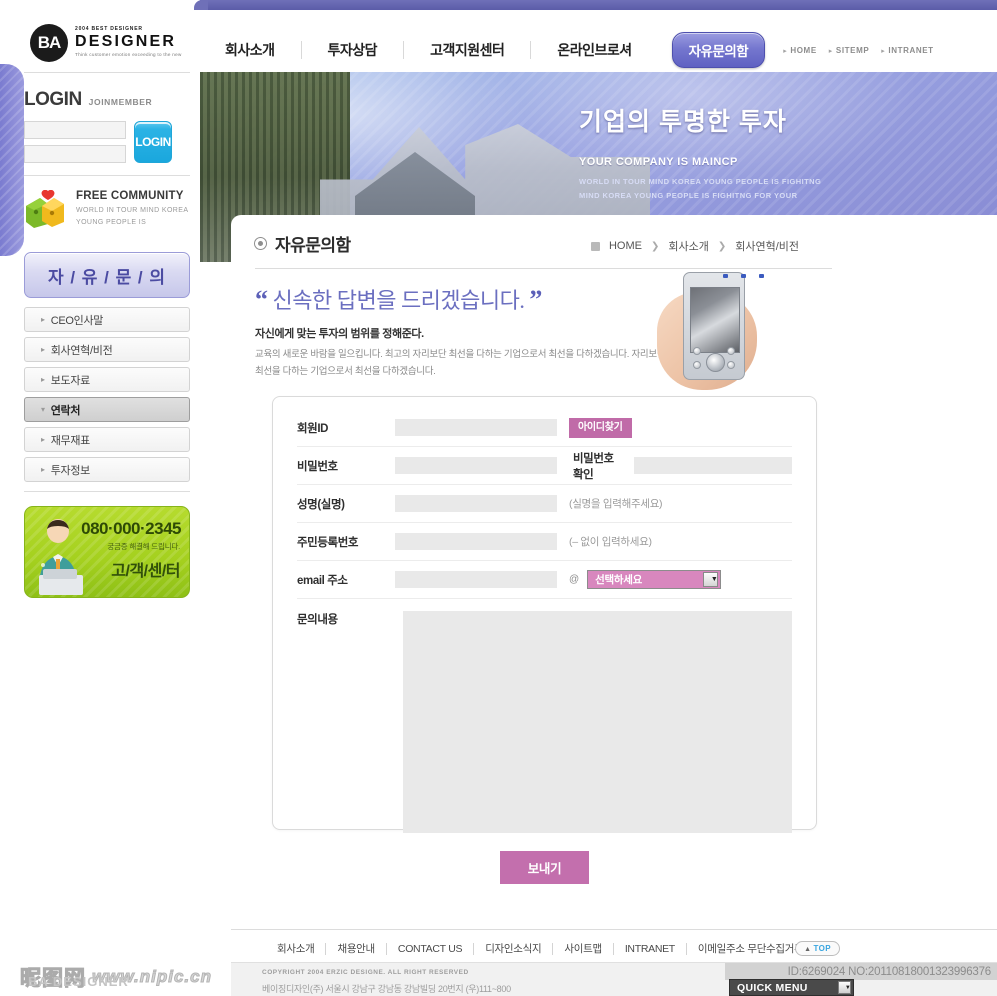  I want to click on footer-link-intranet: INTRANET, so click(650, 949).